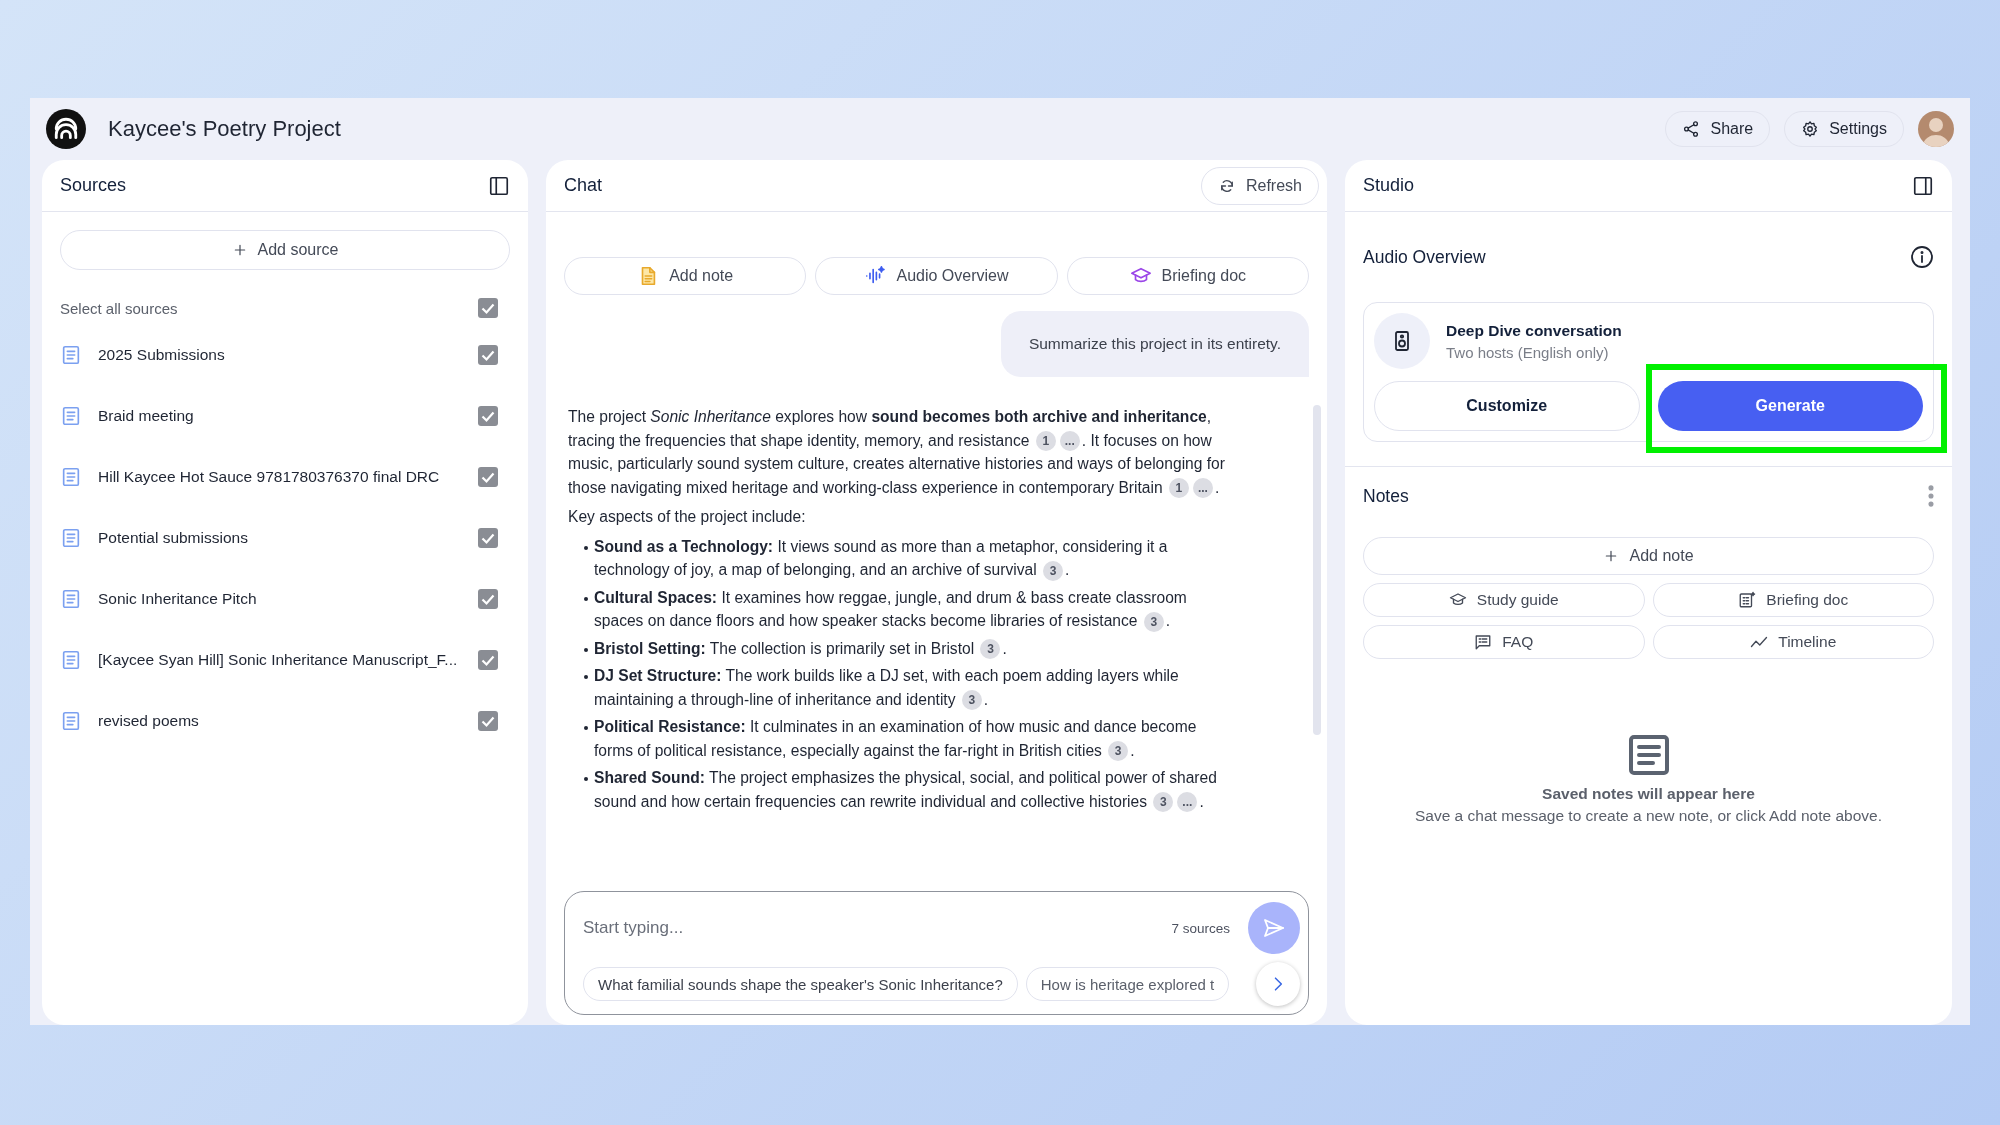 Image resolution: width=2000 pixels, height=1125 pixels. What do you see at coordinates (288, 415) in the screenshot?
I see `source-name: Braid meeting` at bounding box center [288, 415].